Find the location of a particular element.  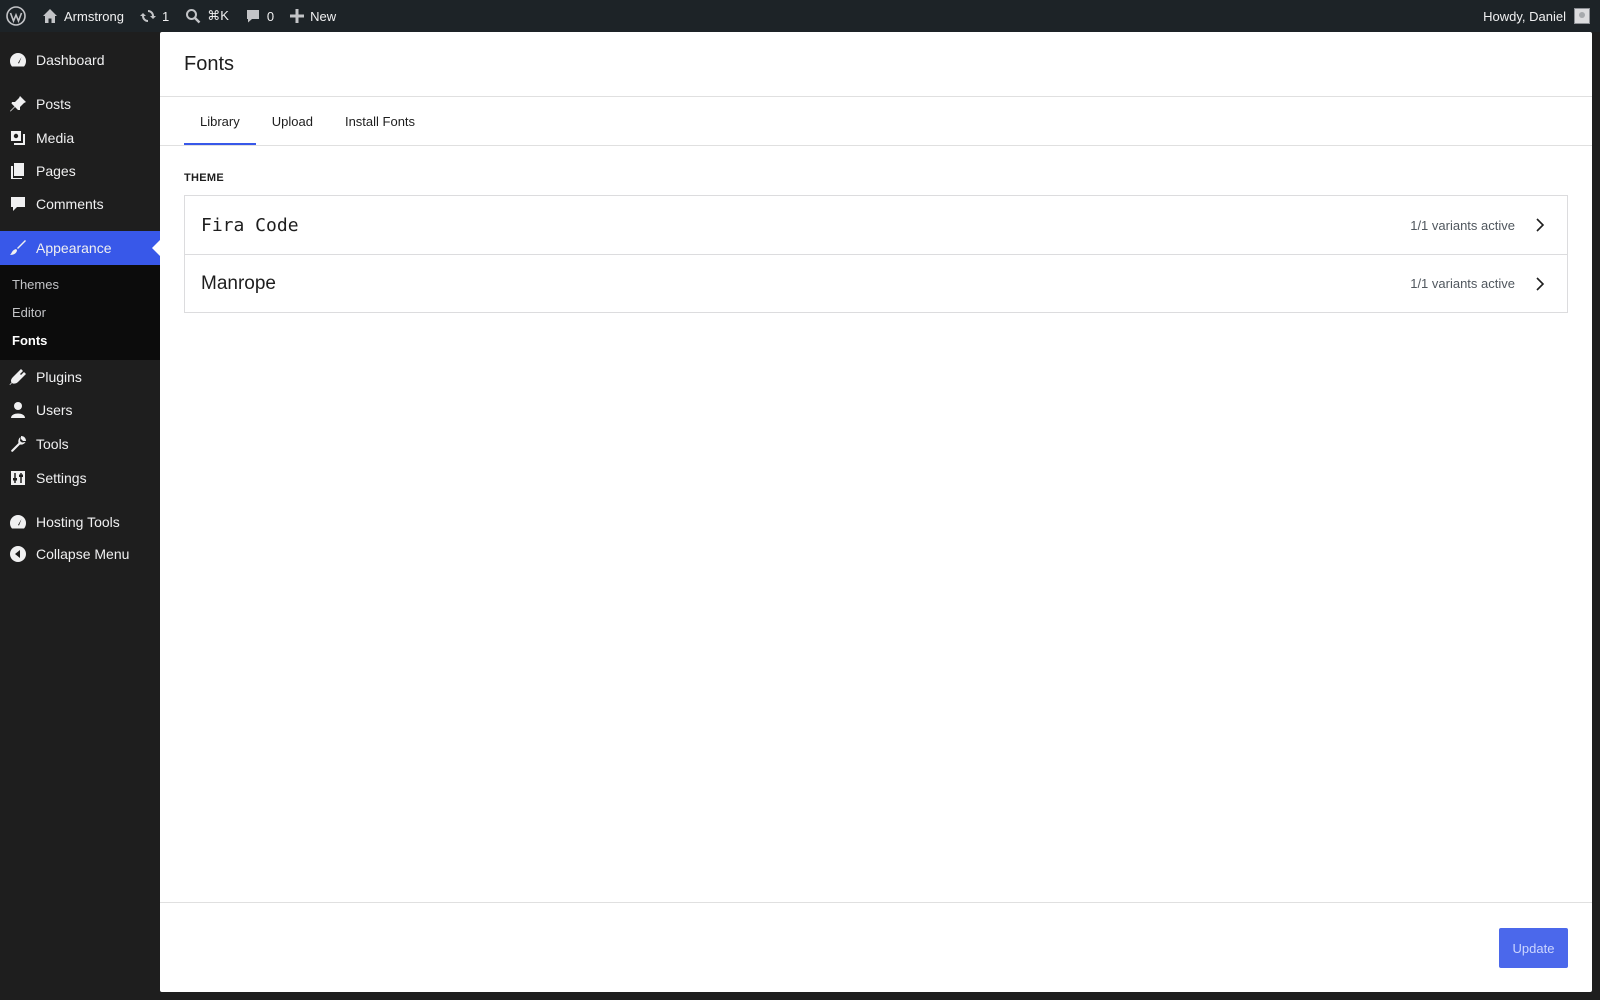

submenu-themes: Themes is located at coordinates (35, 284).